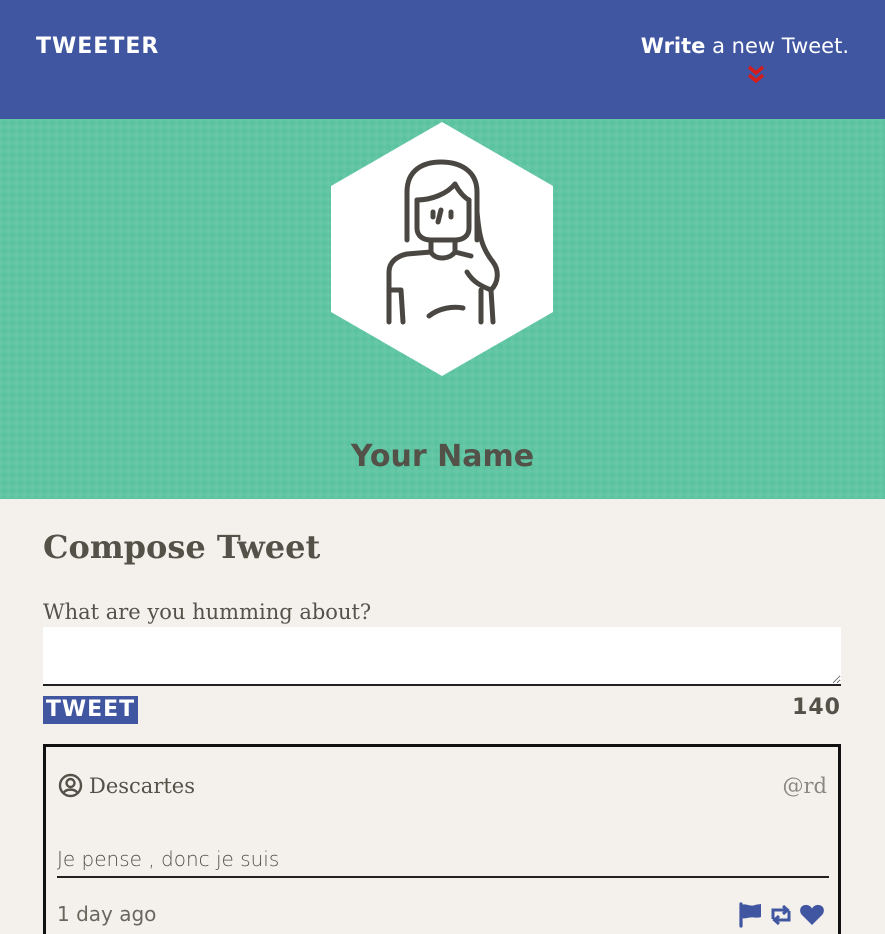  Describe the element at coordinates (207, 612) in the screenshot. I see `compose-label: What are you humming about?` at that location.